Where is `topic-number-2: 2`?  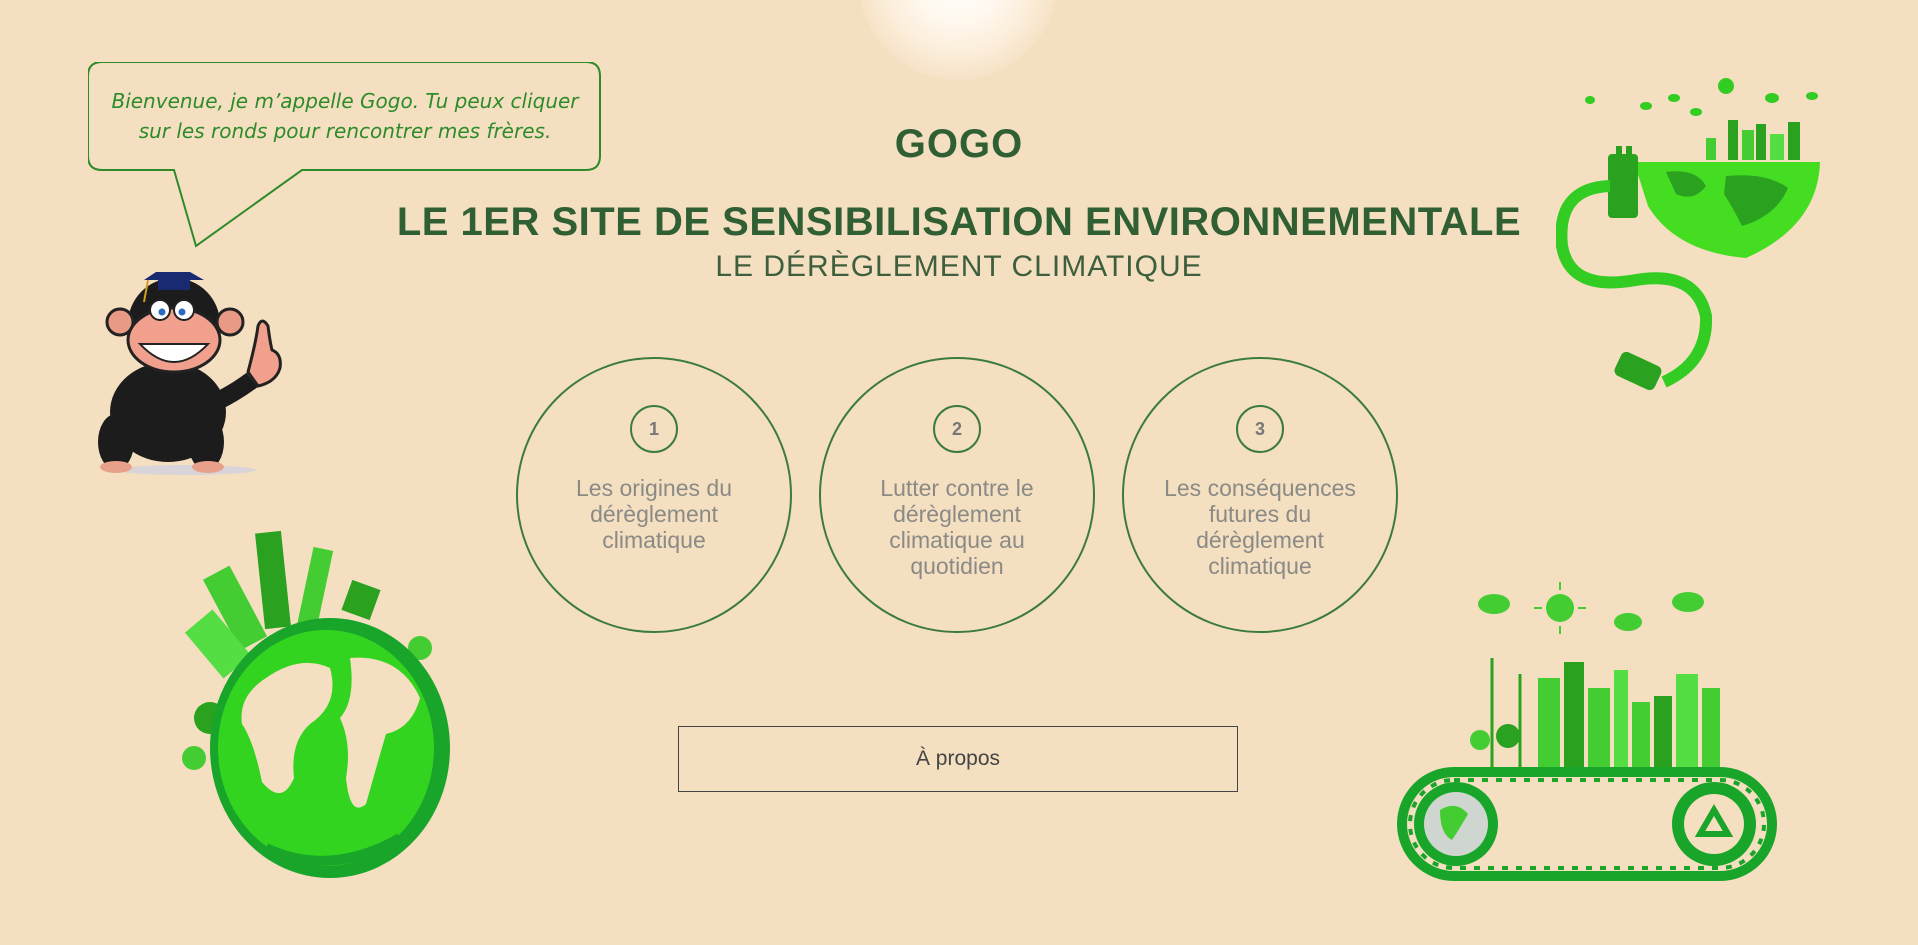
topic-number-2: 2 is located at coordinates (957, 429).